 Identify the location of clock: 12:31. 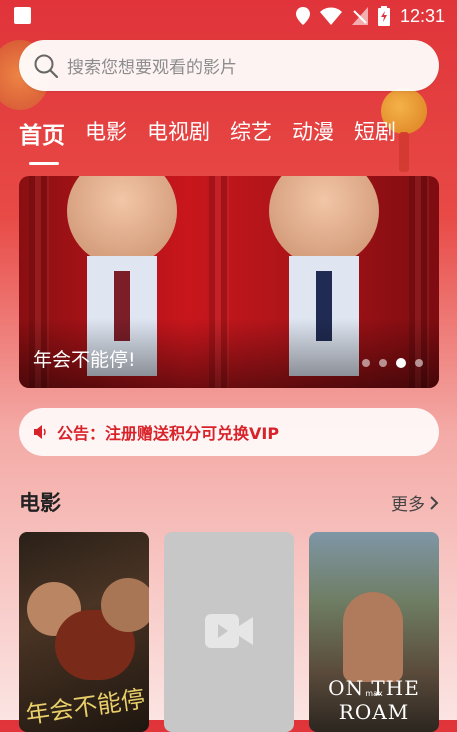
(422, 15).